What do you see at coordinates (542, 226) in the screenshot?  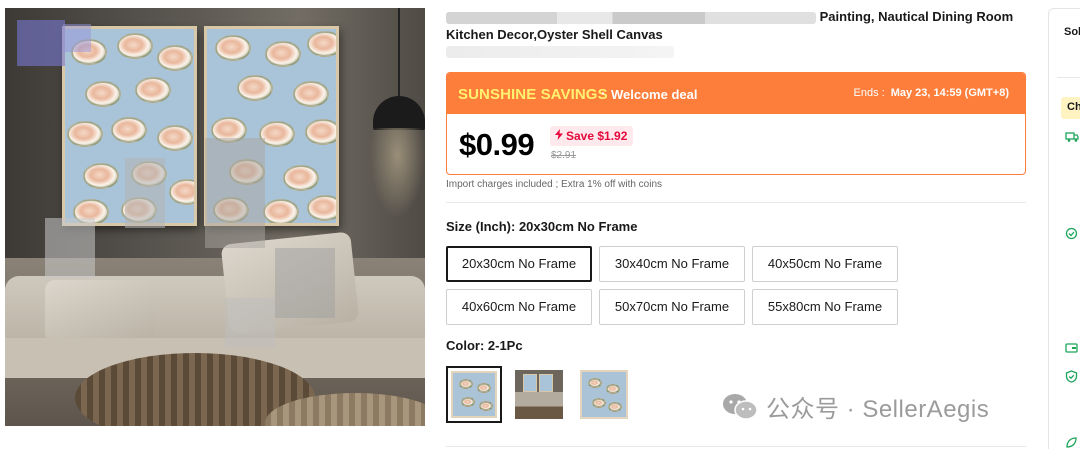 I see `size-label: Size (Inch): 20x30cm No Frame` at bounding box center [542, 226].